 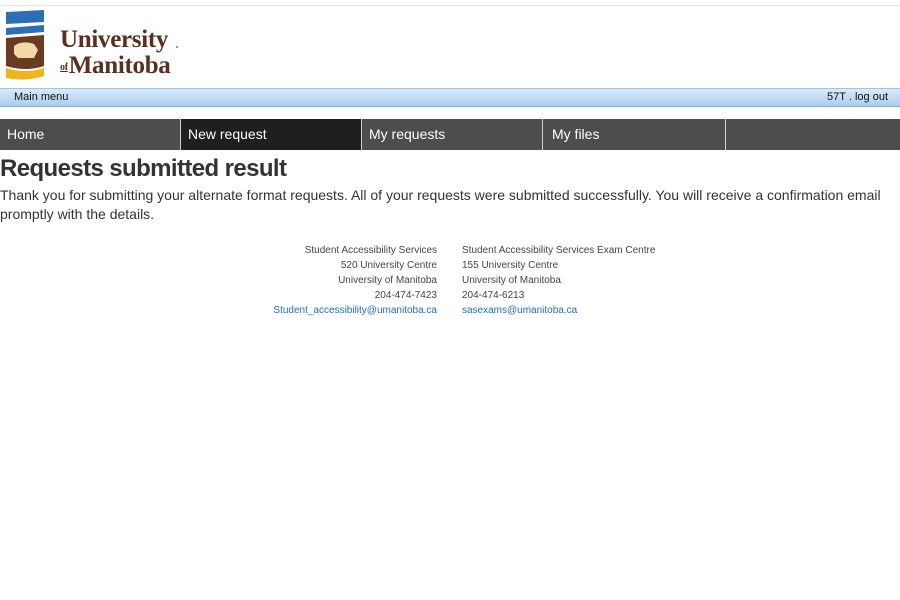 I want to click on tab-new-request-label: New request, so click(x=227, y=134).